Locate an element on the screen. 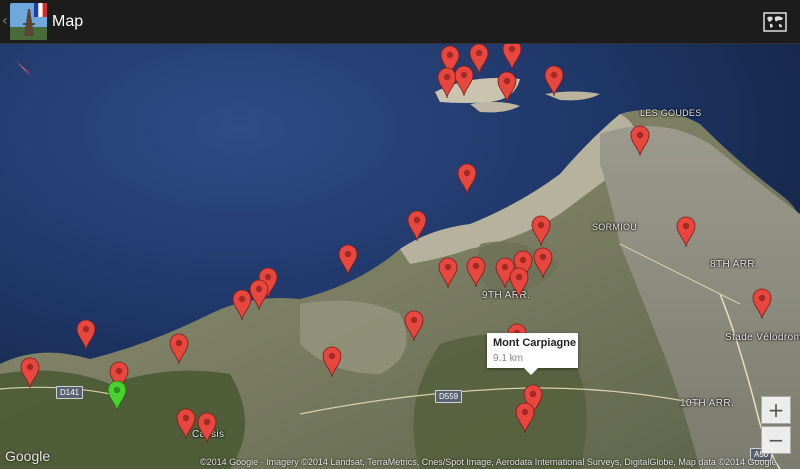 Image resolution: width=800 pixels, height=469 pixels. eiffel-tower-flag-icon is located at coordinates (28, 21).